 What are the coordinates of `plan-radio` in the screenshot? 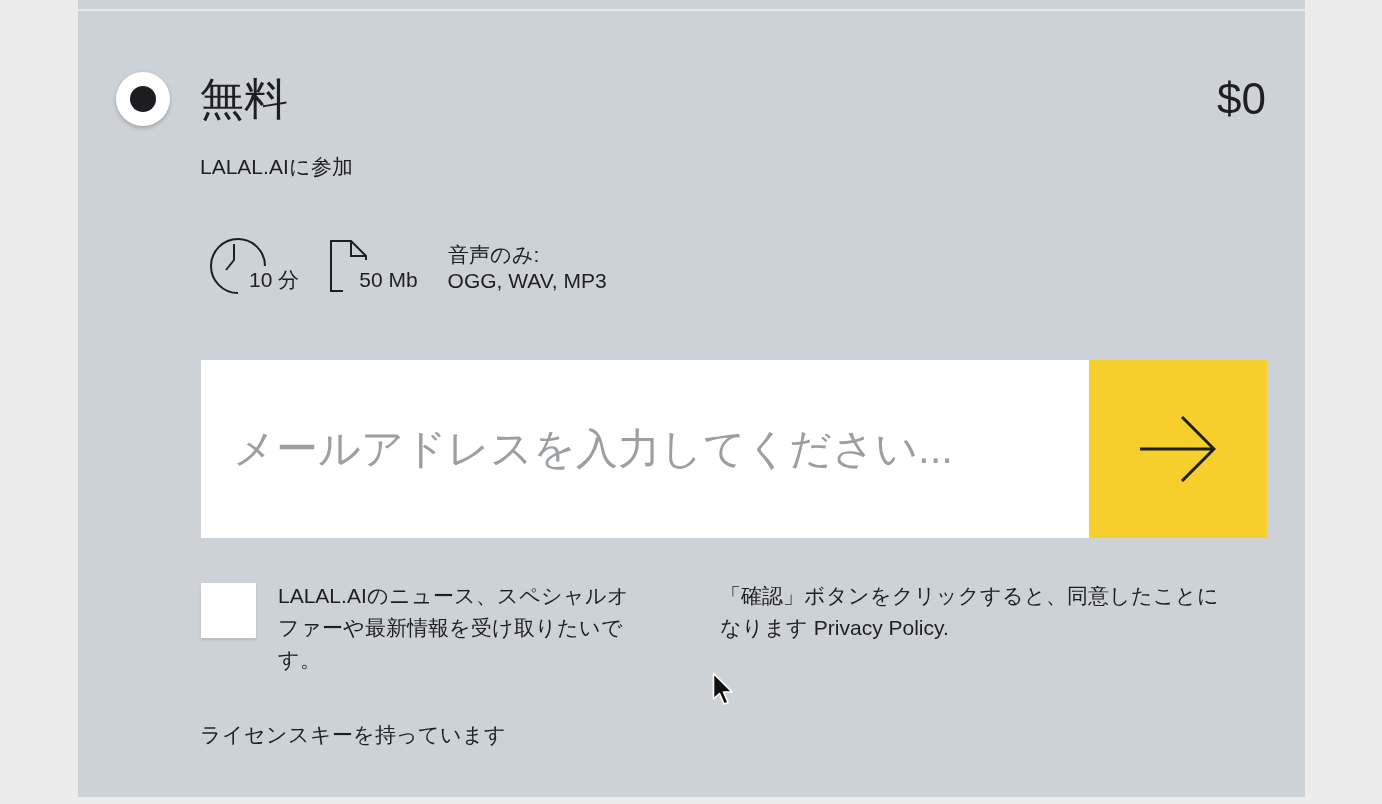 It's located at (143, 99).